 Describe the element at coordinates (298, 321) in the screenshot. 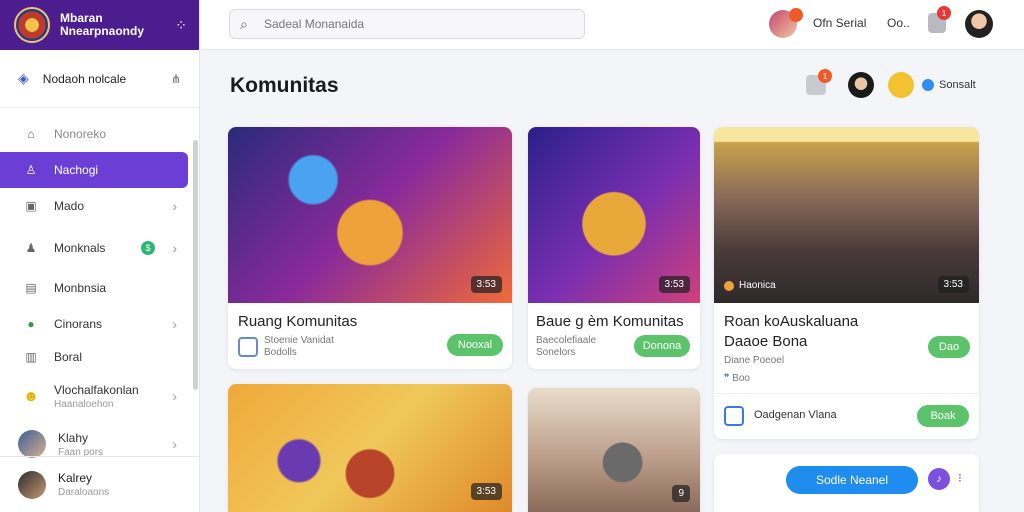

I see `card-title: Ruang Komunitas` at that location.